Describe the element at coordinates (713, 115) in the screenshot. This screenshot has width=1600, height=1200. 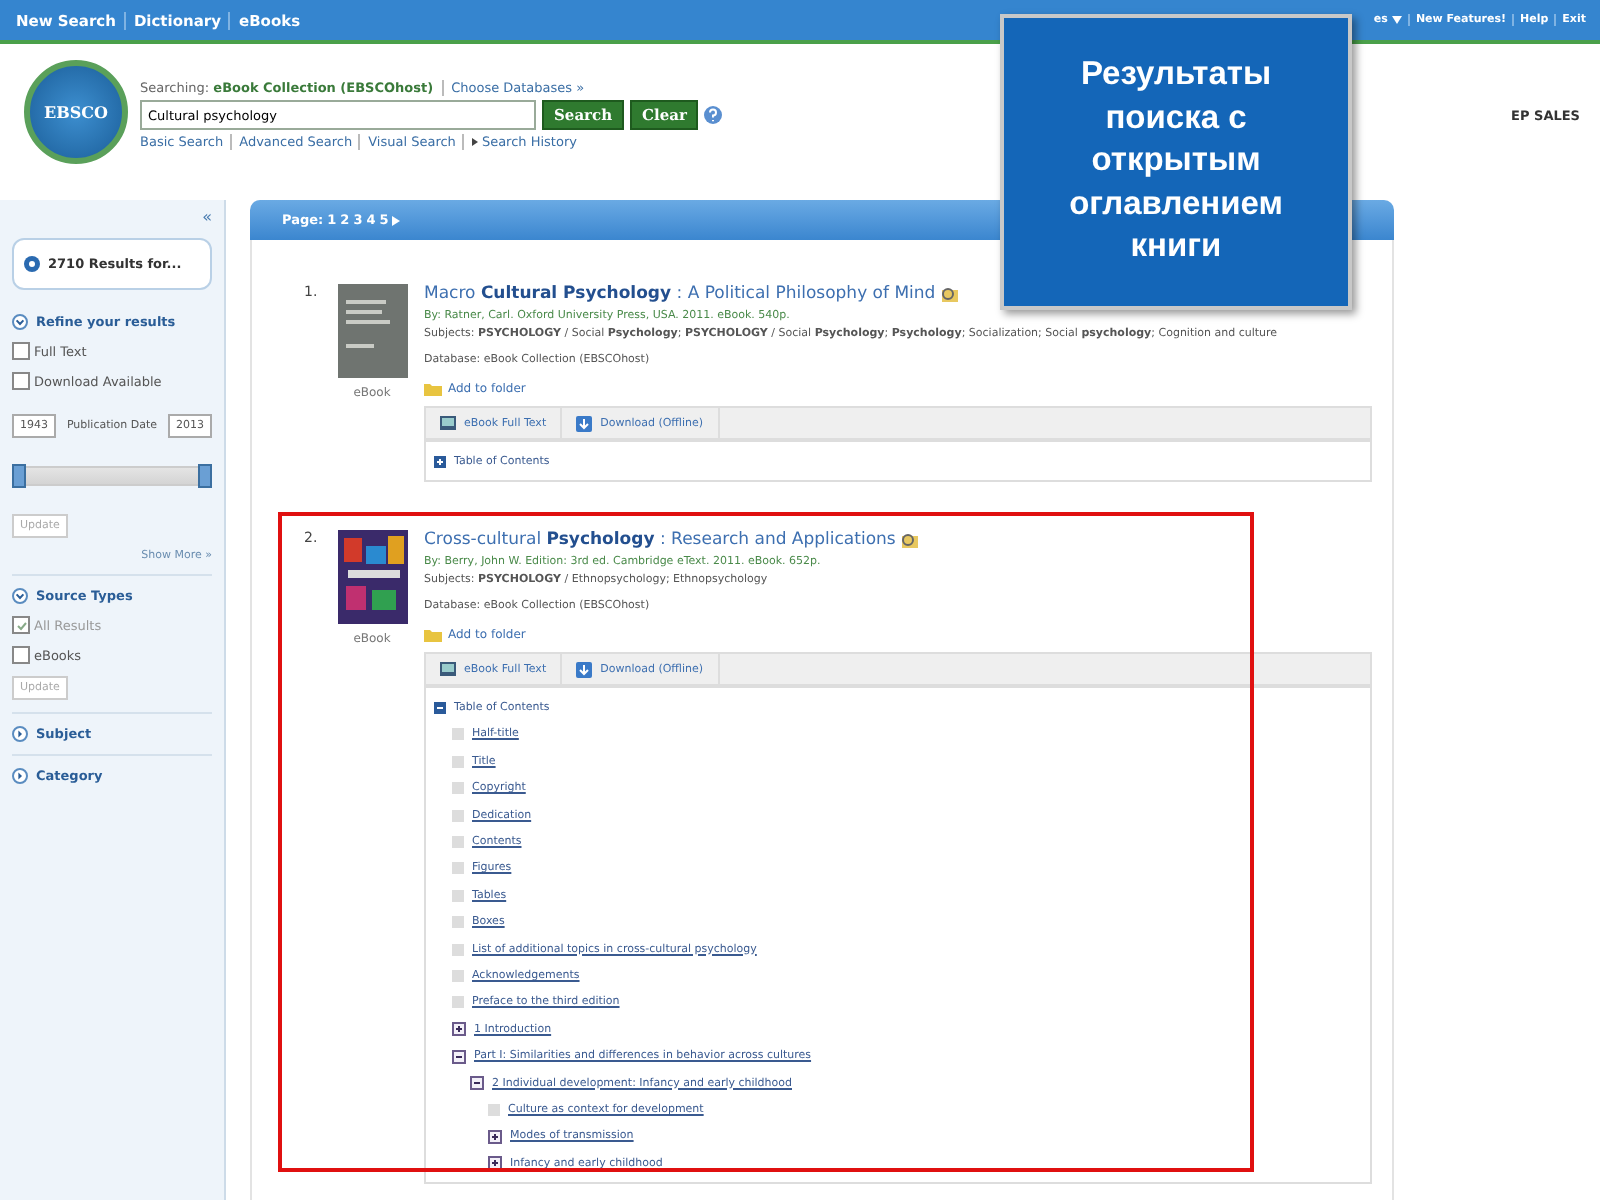
I see `help-icon` at that location.